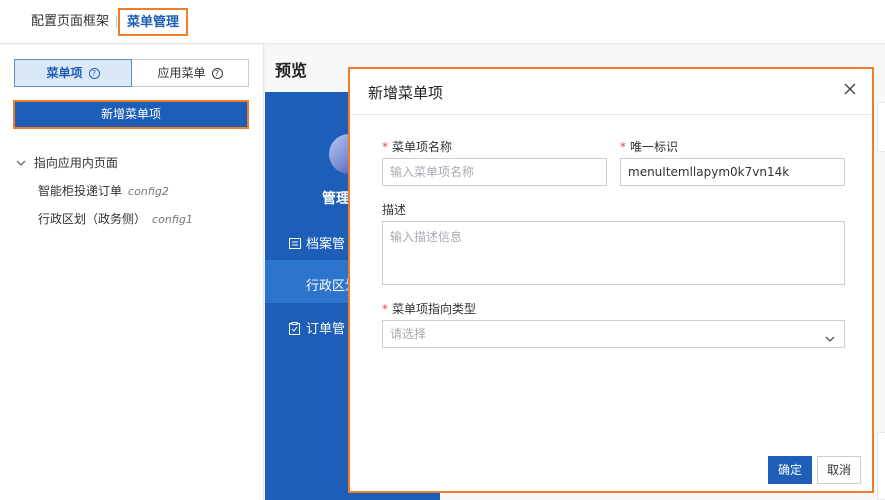 The width and height of the screenshot is (885, 500). Describe the element at coordinates (649, 147) in the screenshot. I see `id-field-label: * 唯一标识` at that location.